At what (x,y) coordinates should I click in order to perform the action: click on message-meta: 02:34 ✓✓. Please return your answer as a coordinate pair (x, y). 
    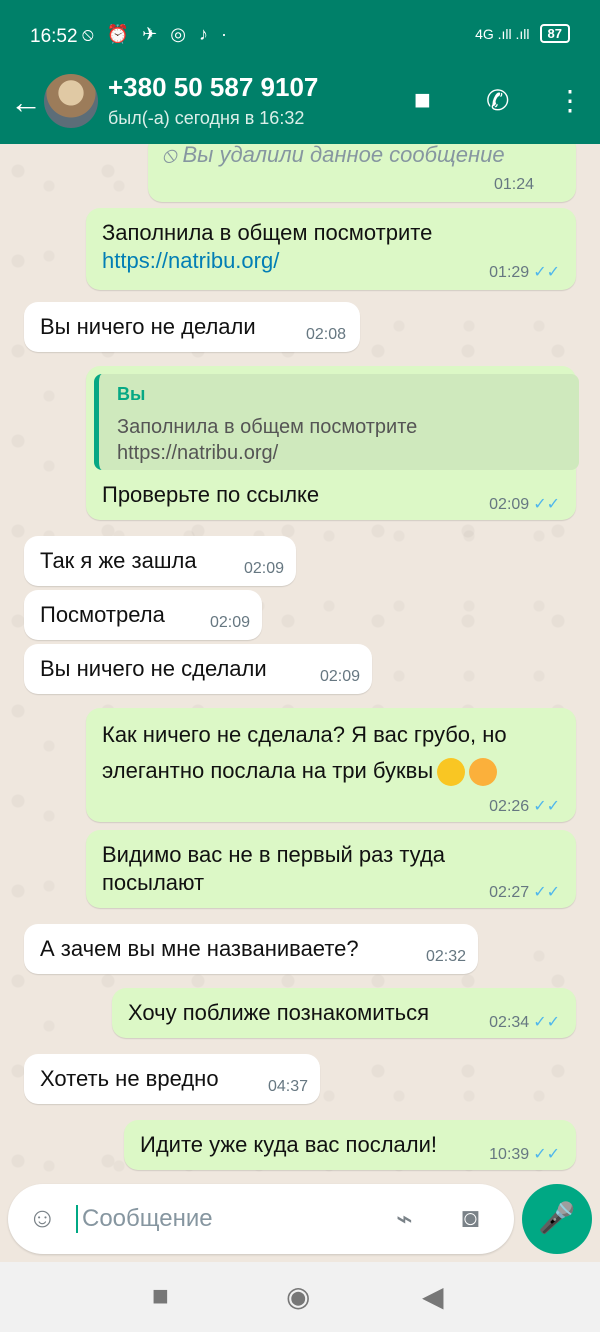
    Looking at the image, I should click on (524, 1022).